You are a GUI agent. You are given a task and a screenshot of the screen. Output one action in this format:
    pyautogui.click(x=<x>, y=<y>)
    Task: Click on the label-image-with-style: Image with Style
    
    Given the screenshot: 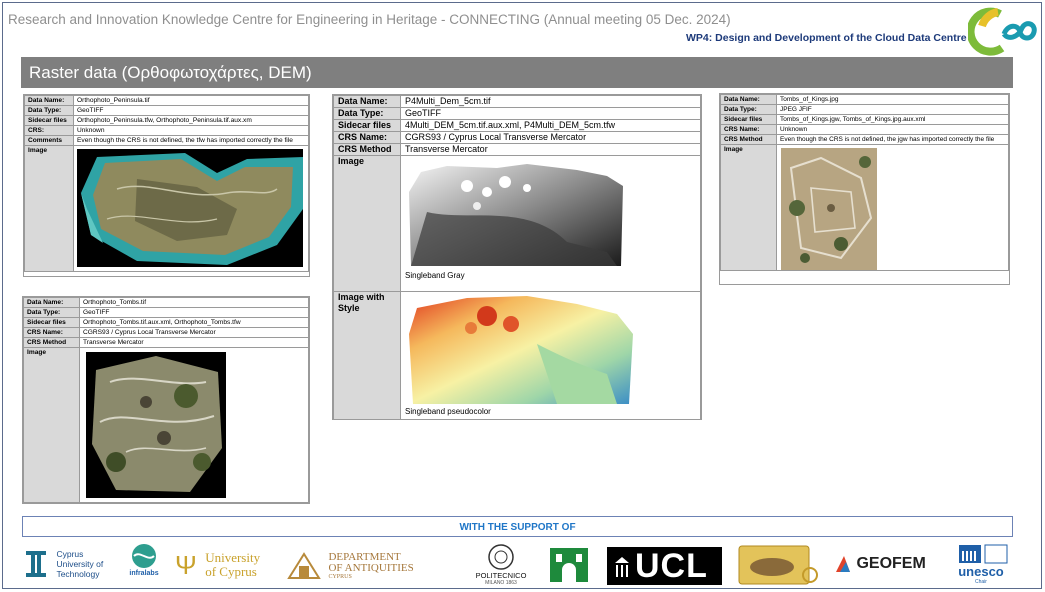 What is the action you would take?
    pyautogui.click(x=367, y=355)
    